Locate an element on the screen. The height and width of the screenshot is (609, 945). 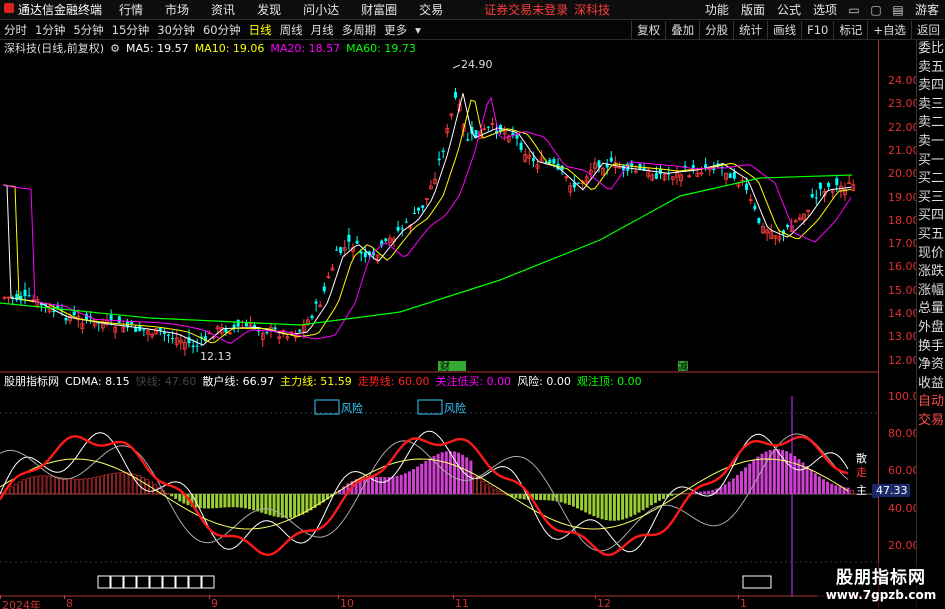
back-button: 返回 is located at coordinates (928, 30).